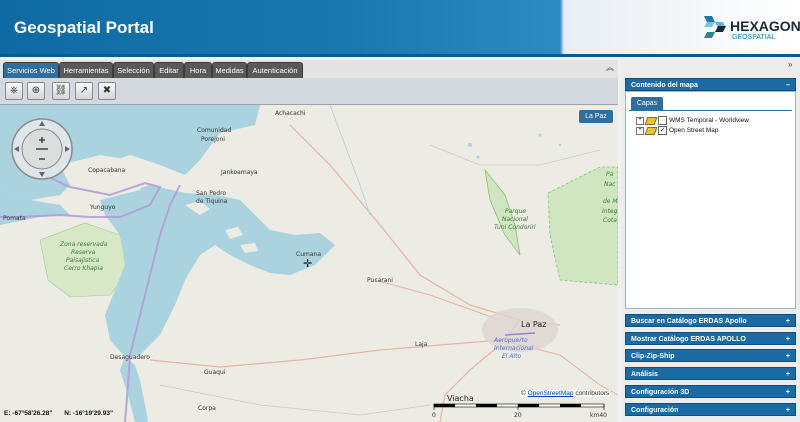  What do you see at coordinates (107, 91) in the screenshot?
I see `remove-service-icon: ✖` at bounding box center [107, 91].